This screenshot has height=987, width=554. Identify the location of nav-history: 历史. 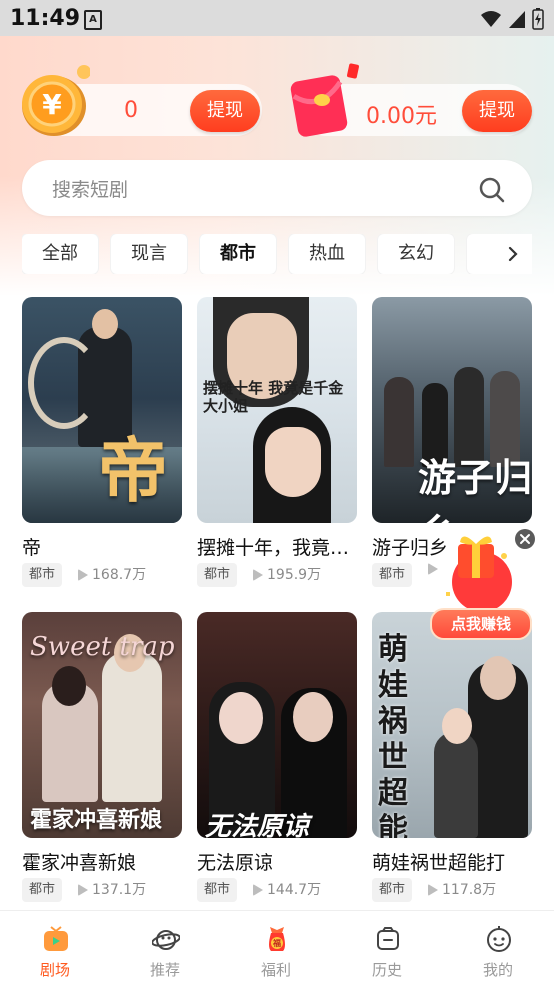
(387, 949).